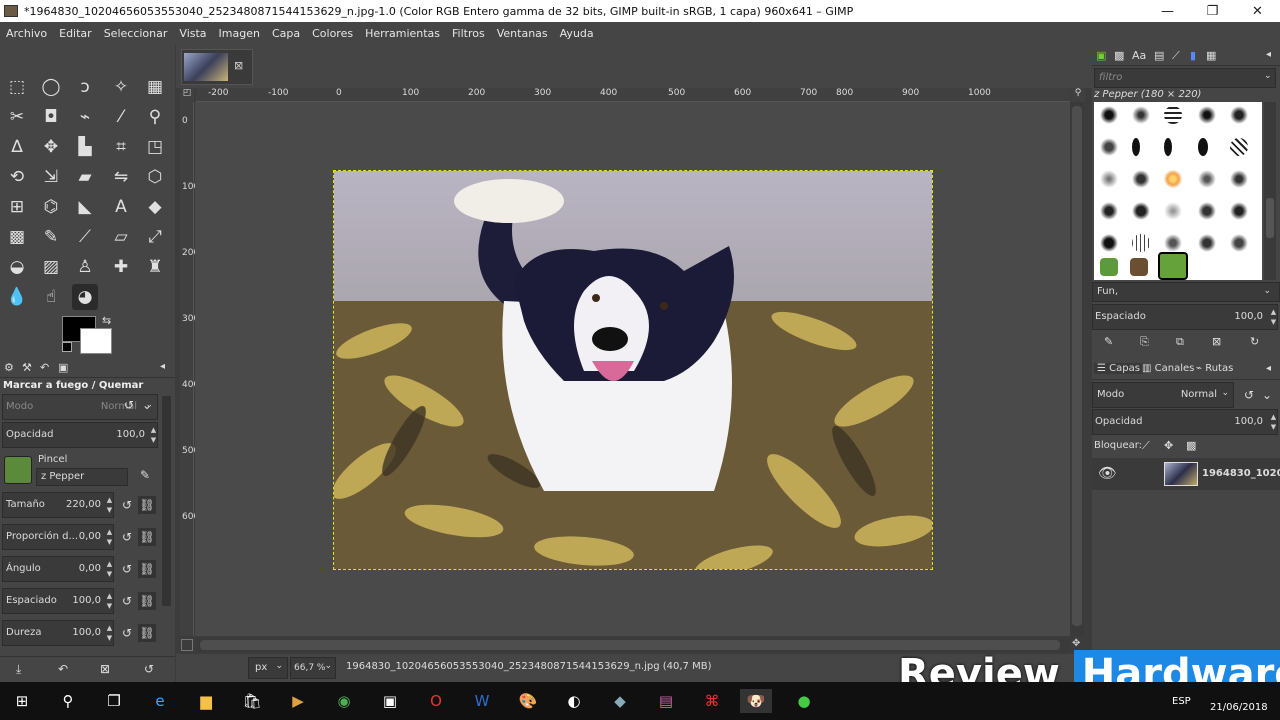 This screenshot has height=720, width=1280. Describe the element at coordinates (51, 147) in the screenshot. I see `move-icon: ✥` at that location.